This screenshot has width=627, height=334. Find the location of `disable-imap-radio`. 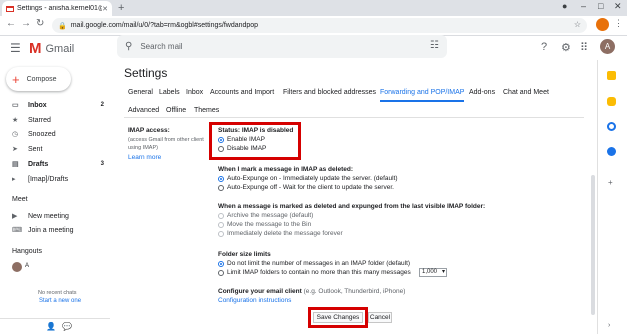

disable-imap-radio is located at coordinates (221, 149).